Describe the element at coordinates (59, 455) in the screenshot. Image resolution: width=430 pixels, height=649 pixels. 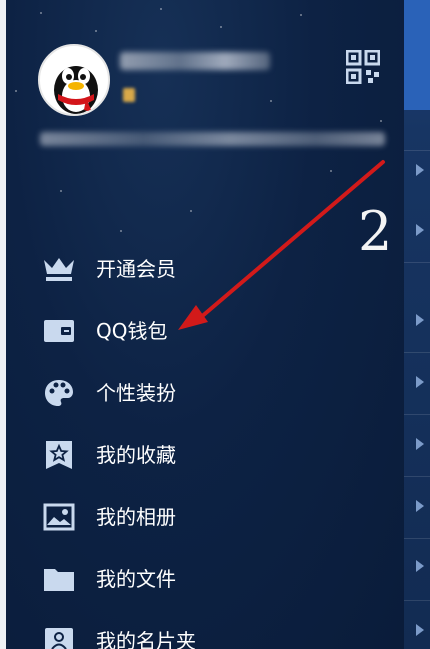
I see `star-bookmark-icon` at that location.